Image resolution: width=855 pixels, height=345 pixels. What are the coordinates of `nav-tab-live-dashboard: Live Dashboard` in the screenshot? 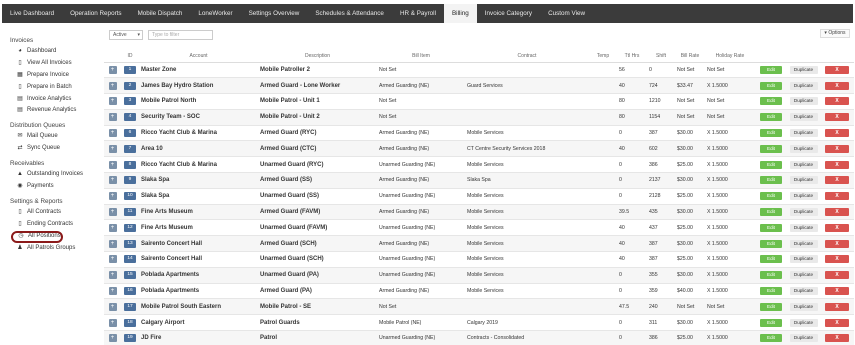 It's located at (32, 13).